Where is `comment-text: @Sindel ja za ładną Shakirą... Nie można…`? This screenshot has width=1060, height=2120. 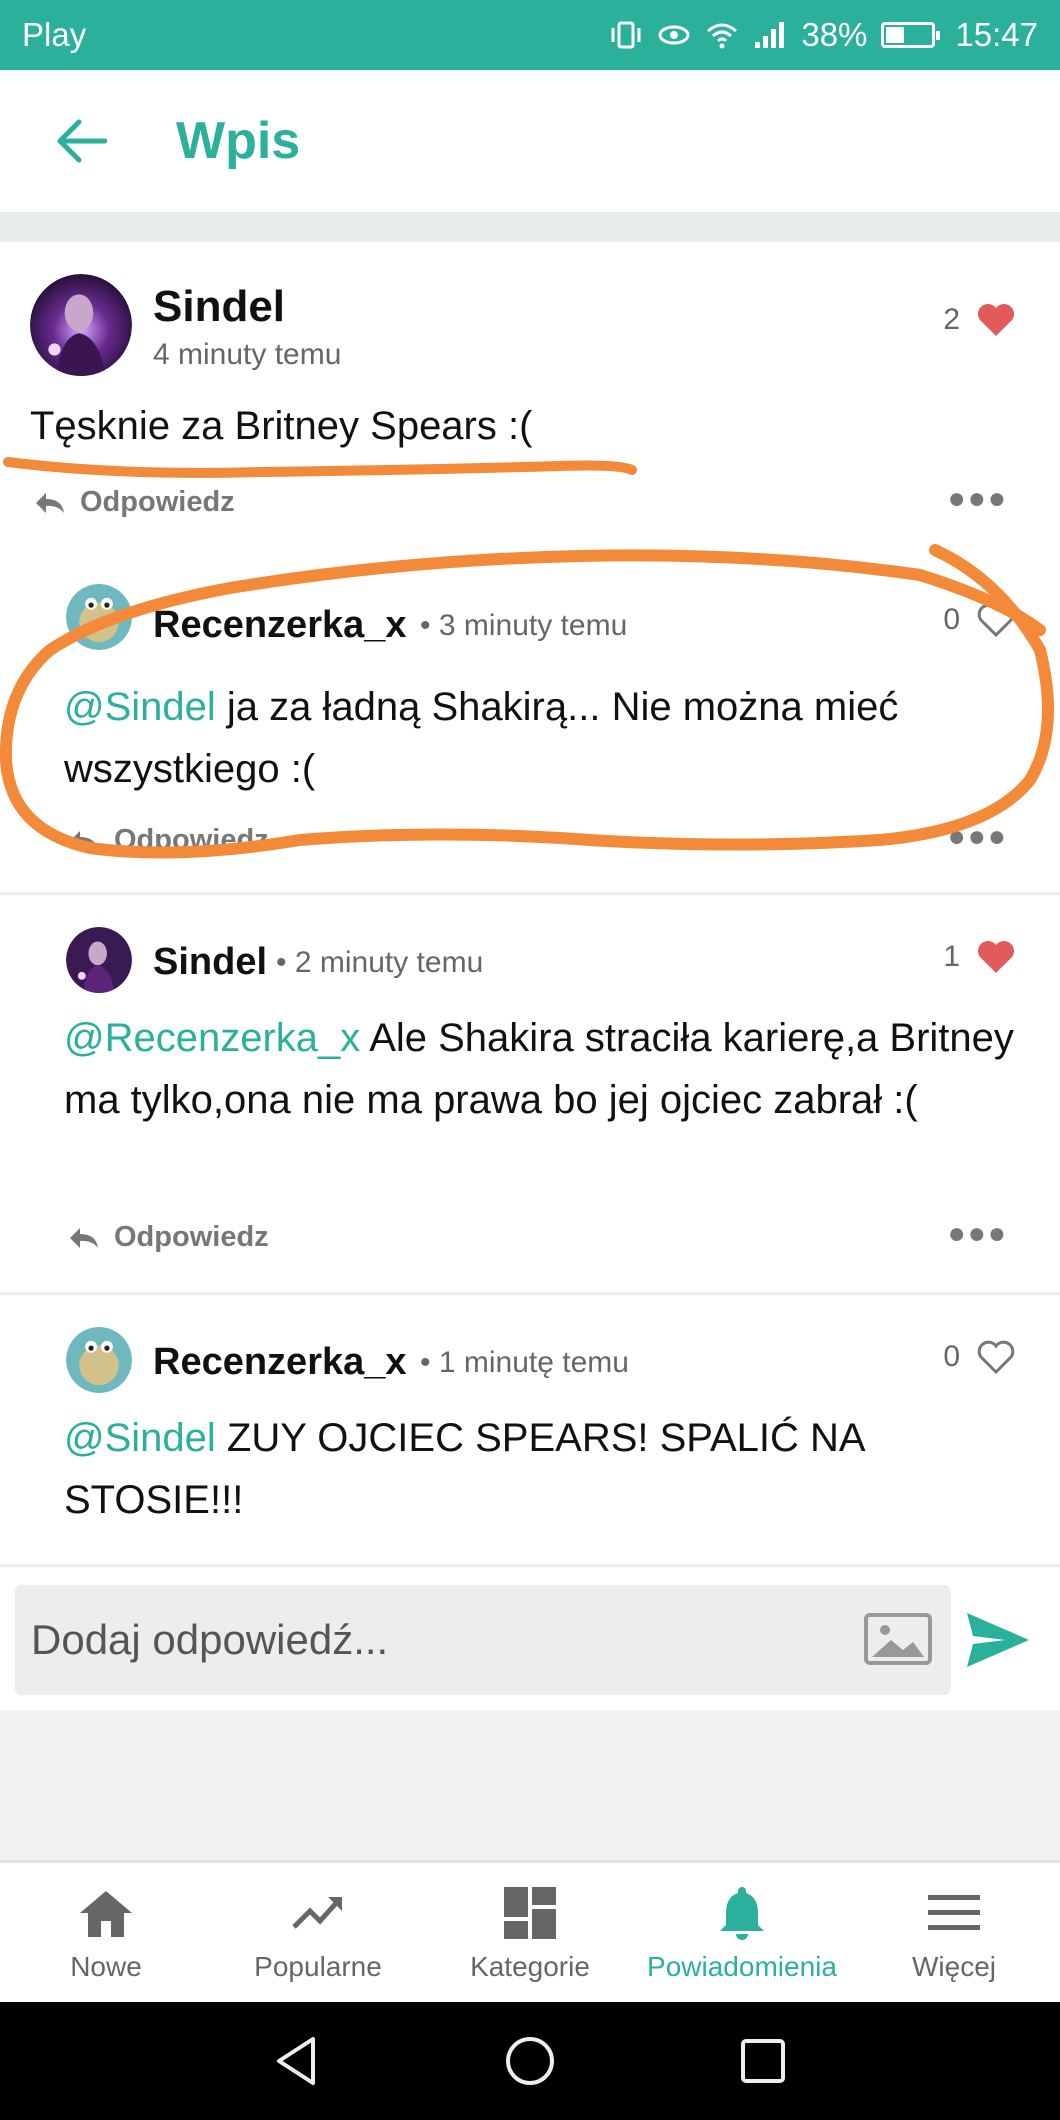 comment-text: @Sindel ja za ładną Shakirą... Nie można… is located at coordinates (542, 738).